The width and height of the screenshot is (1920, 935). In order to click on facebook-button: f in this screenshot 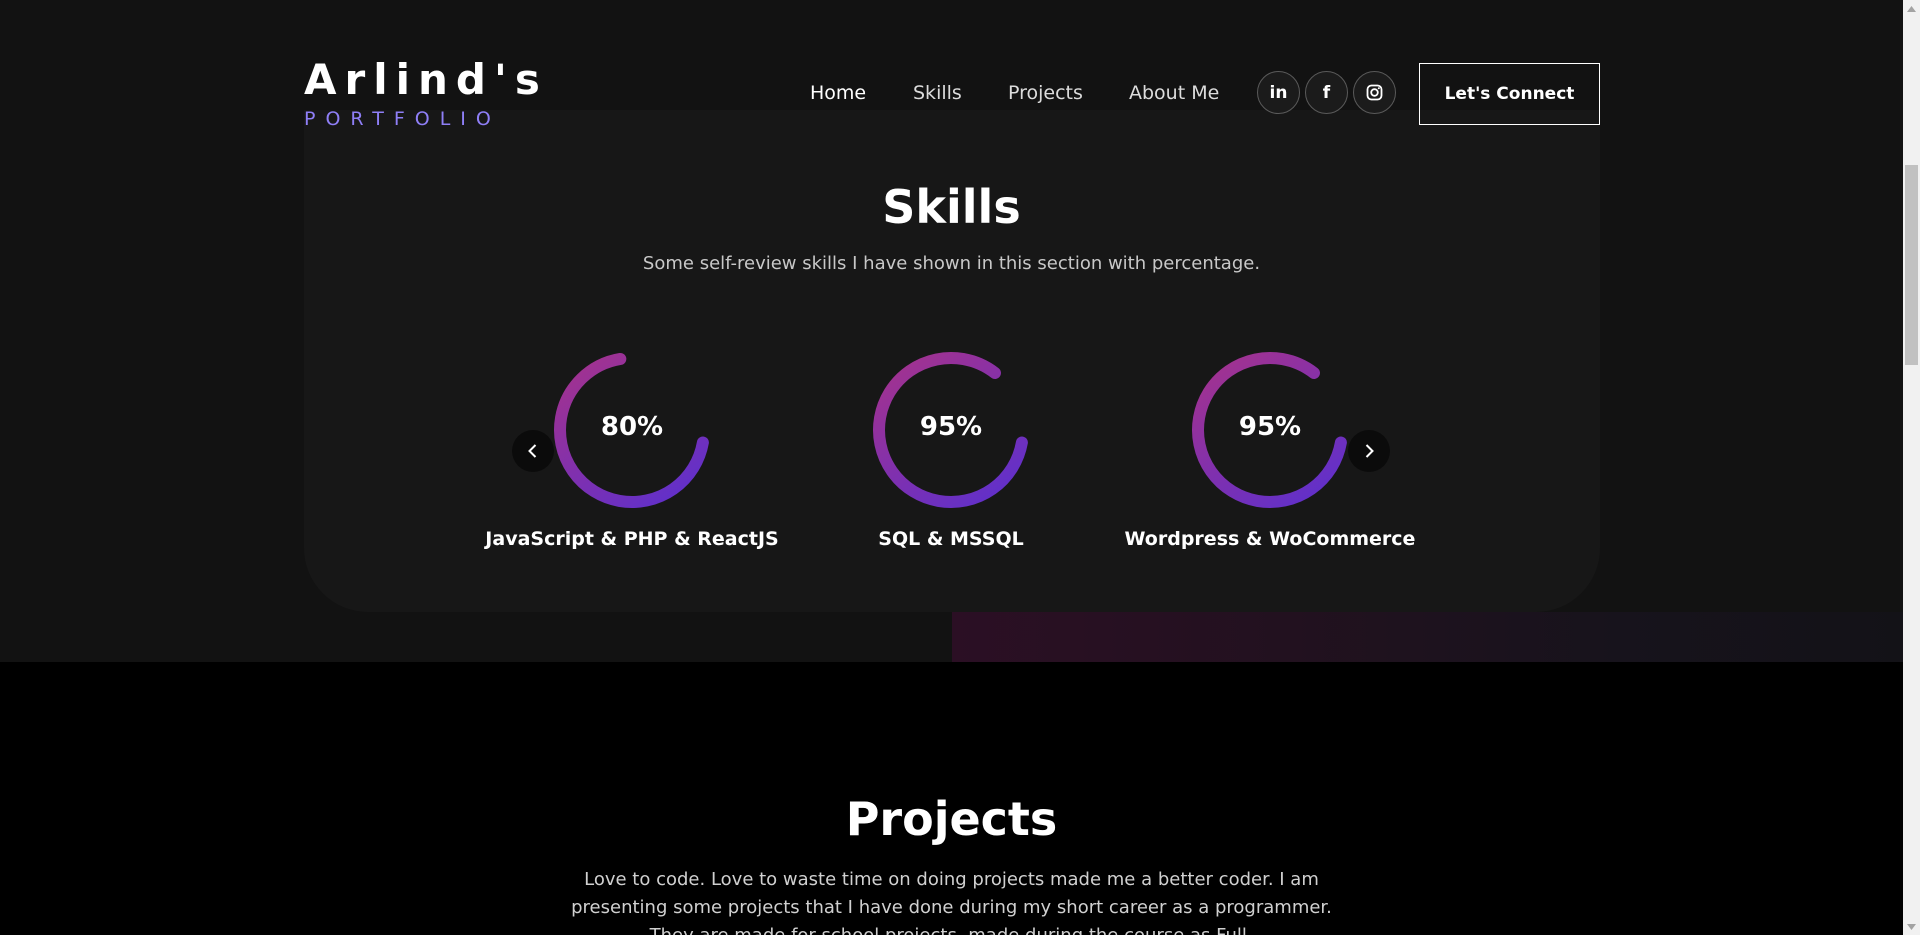, I will do `click(1326, 92)`.